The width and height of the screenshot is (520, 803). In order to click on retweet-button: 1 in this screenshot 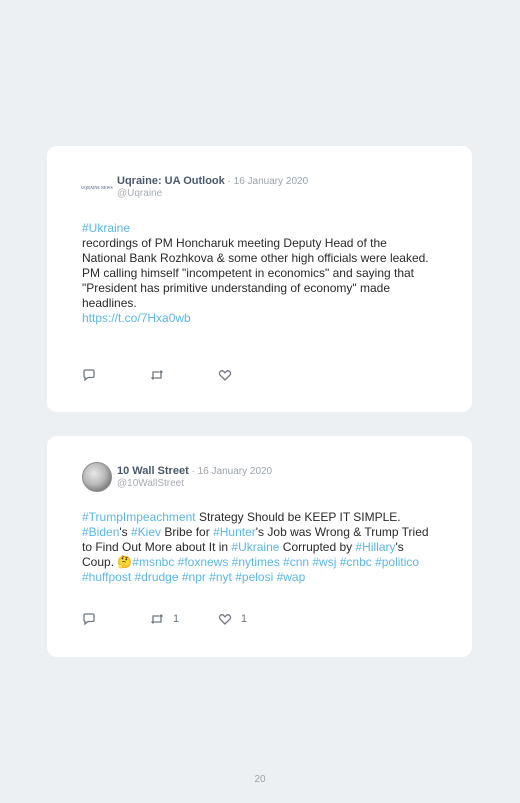, I will do `click(184, 619)`.